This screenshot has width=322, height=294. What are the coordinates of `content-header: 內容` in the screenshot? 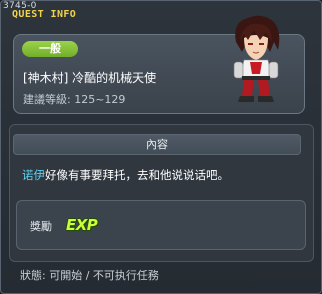 It's located at (157, 144).